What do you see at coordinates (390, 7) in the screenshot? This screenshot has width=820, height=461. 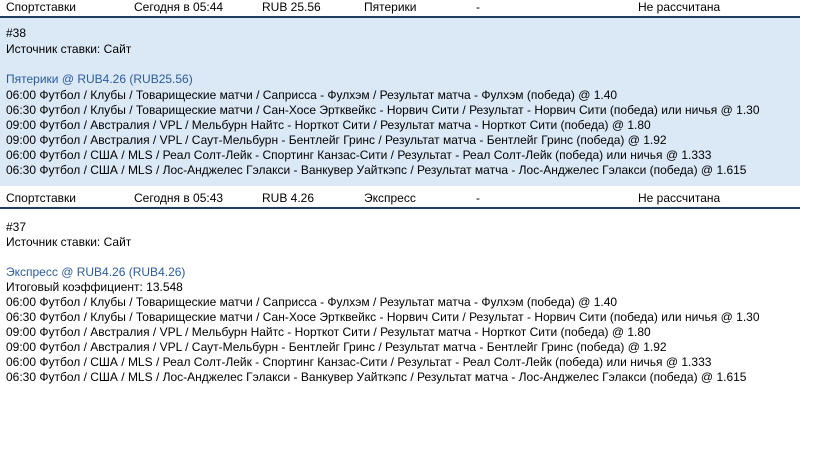 I see `bet-type: Пятерики` at bounding box center [390, 7].